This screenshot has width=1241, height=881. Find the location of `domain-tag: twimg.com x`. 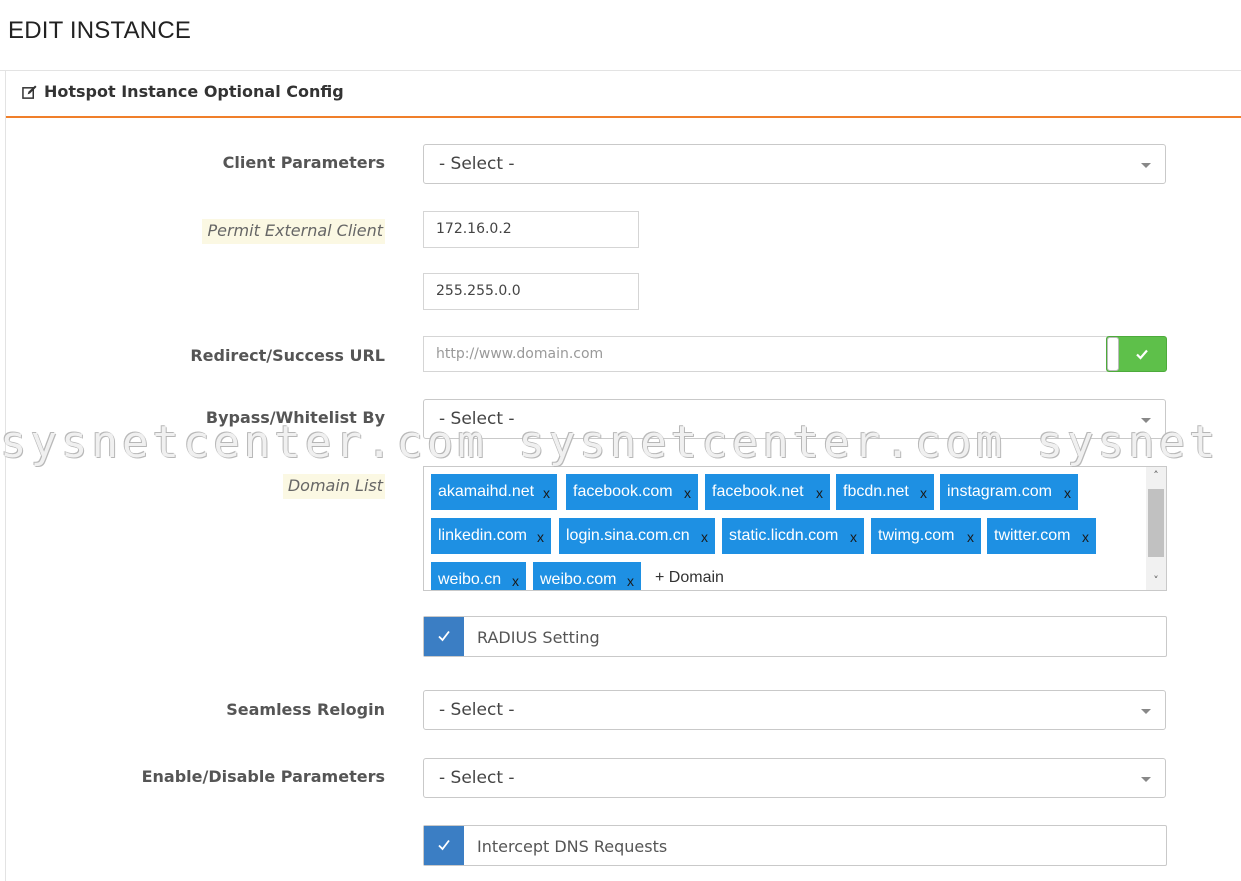

domain-tag: twimg.com x is located at coordinates (926, 536).